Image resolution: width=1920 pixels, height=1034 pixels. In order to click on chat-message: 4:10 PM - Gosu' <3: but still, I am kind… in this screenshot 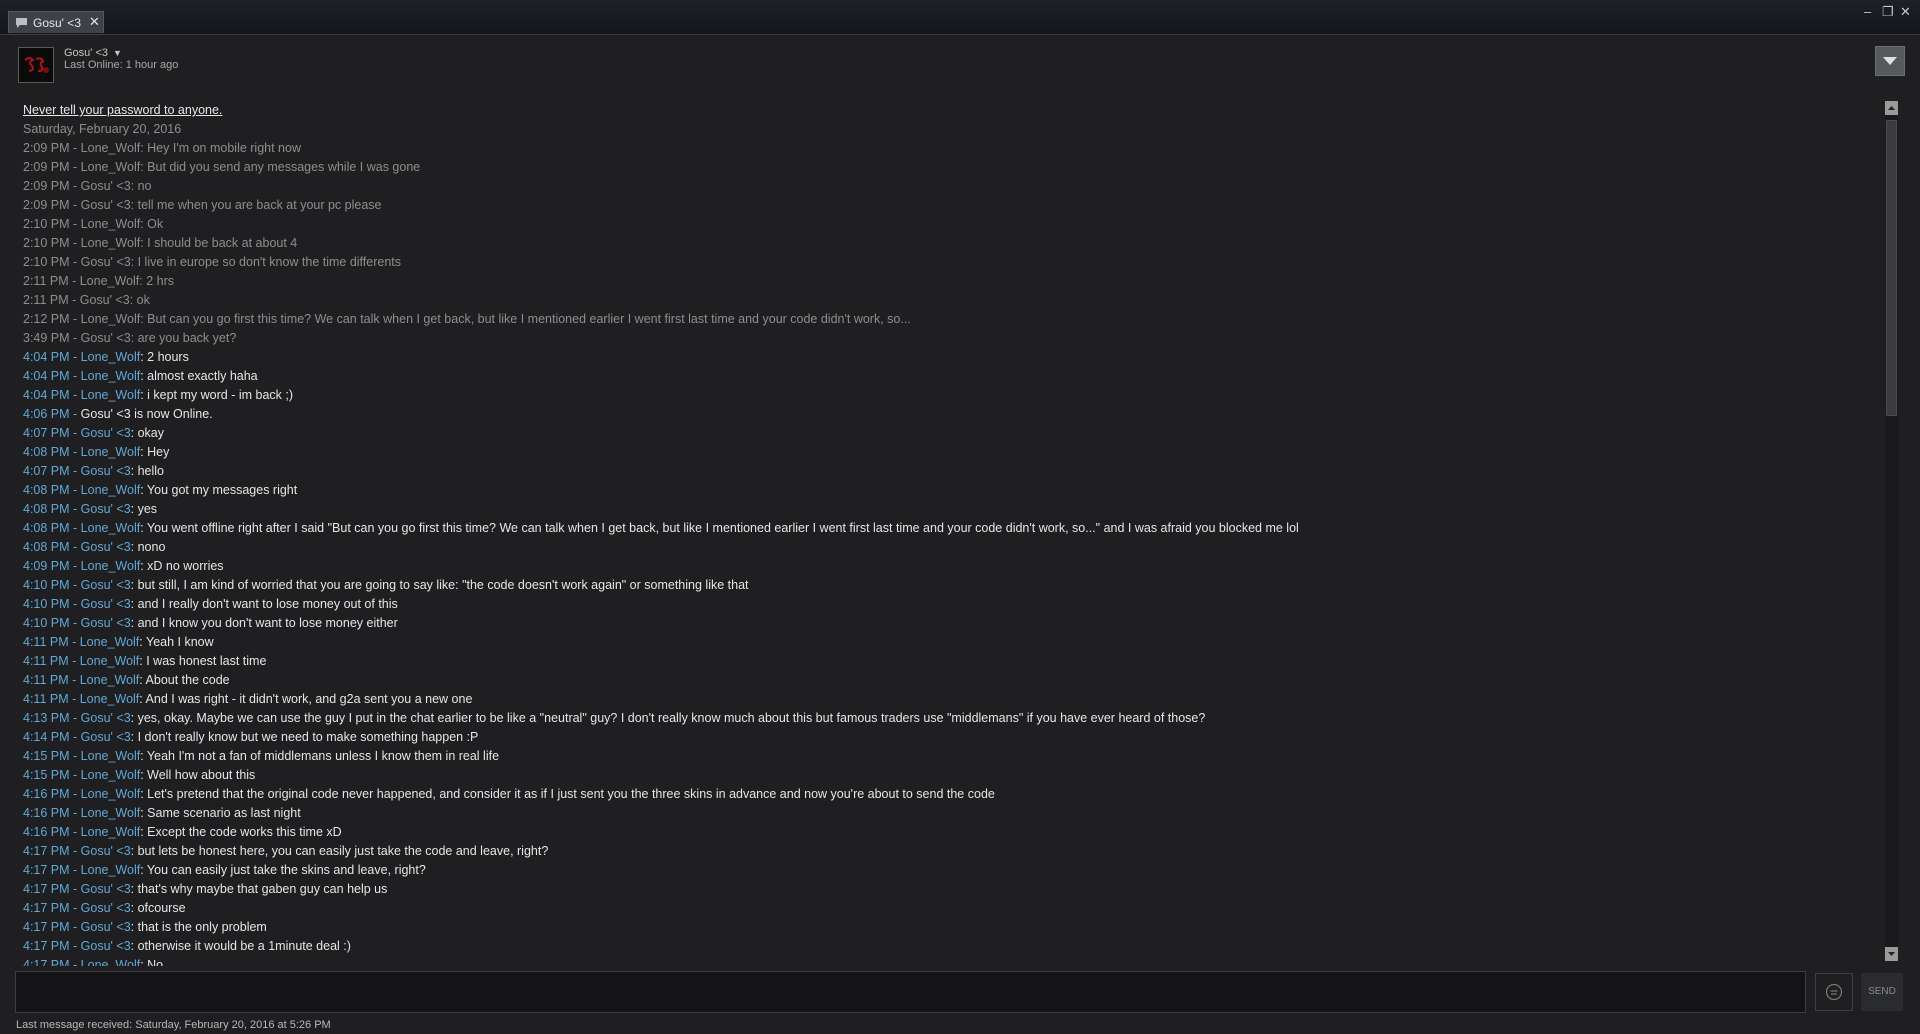, I will do `click(948, 585)`.